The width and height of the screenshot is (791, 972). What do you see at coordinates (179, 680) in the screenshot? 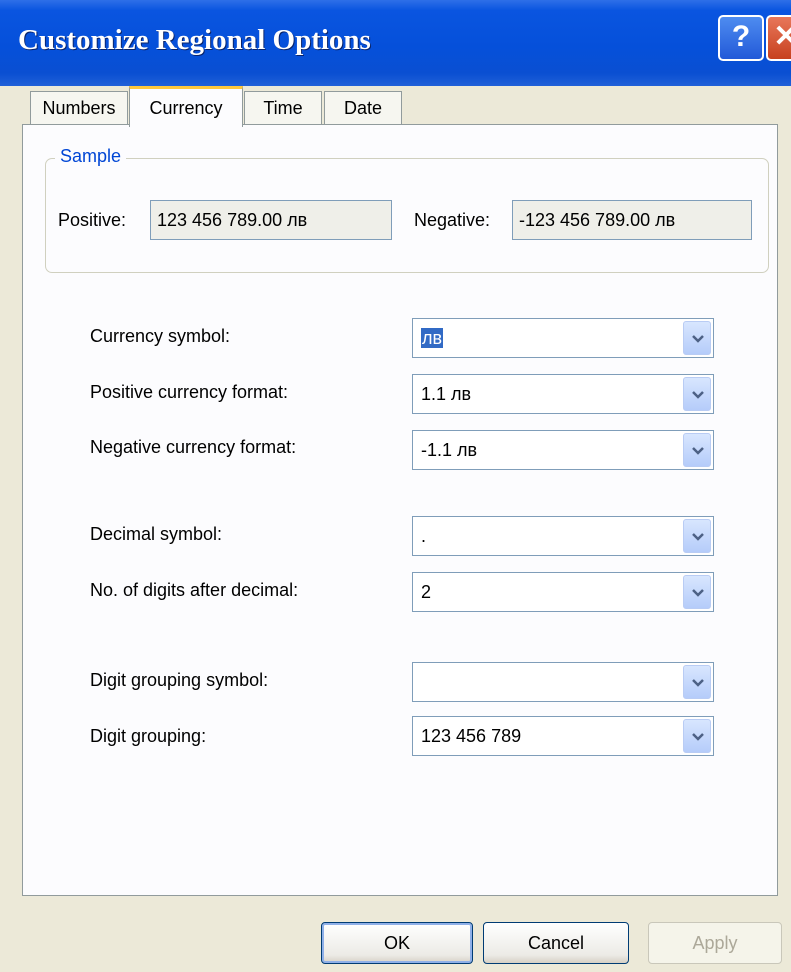
I see `digit-grouping-symbol-label: Digit grouping symbol:` at bounding box center [179, 680].